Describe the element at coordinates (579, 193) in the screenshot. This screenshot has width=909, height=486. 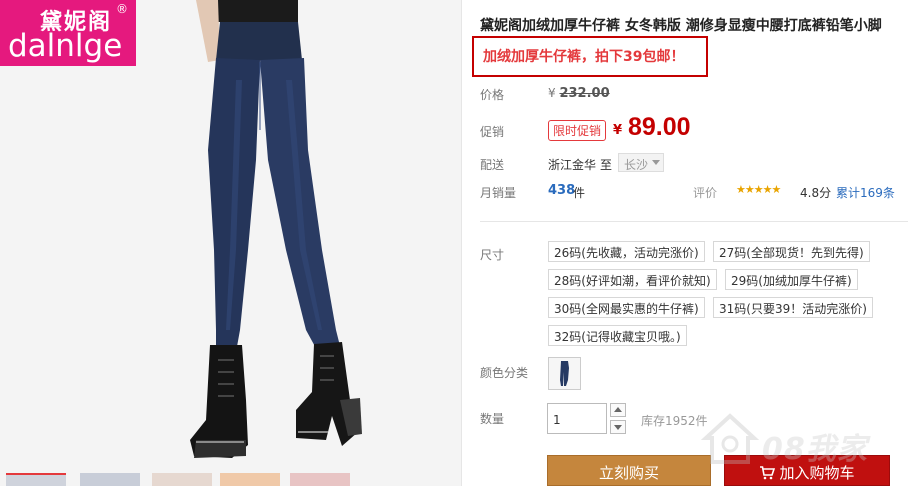
I see `monthly-sales-unit: 件` at that location.